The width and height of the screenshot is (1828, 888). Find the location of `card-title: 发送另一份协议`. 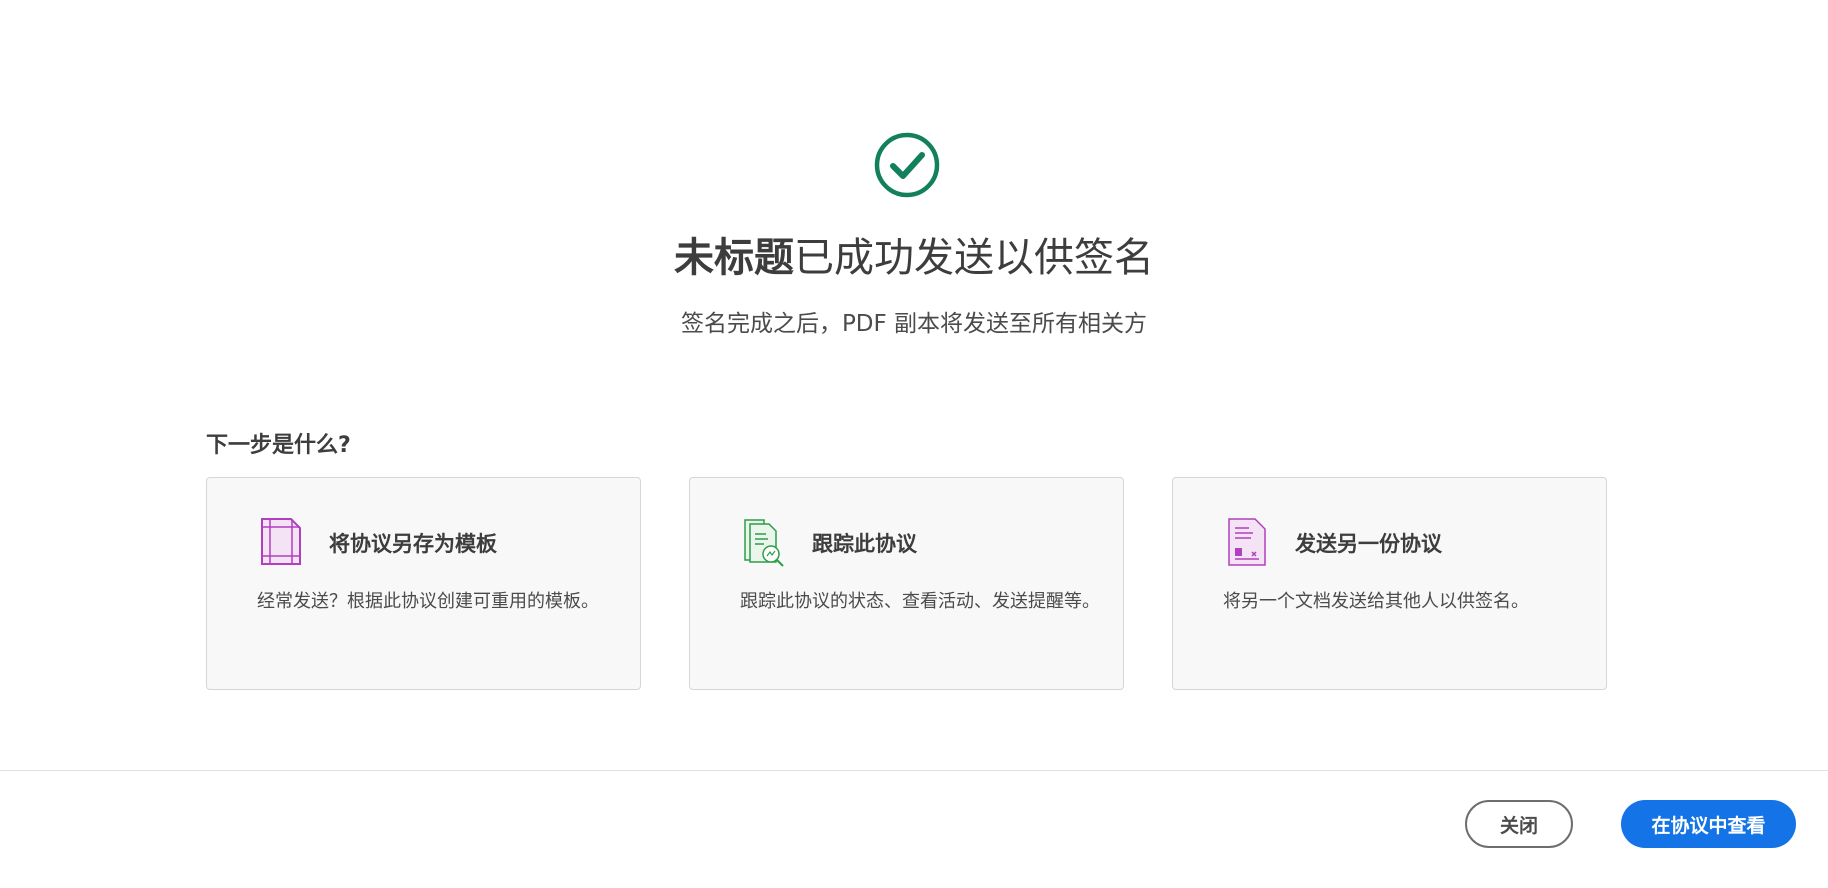

card-title: 发送另一份协议 is located at coordinates (1368, 544).